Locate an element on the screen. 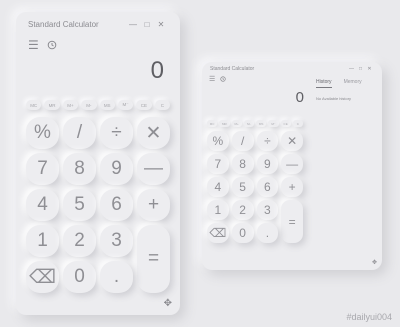  tab-memory: Memory is located at coordinates (353, 82).